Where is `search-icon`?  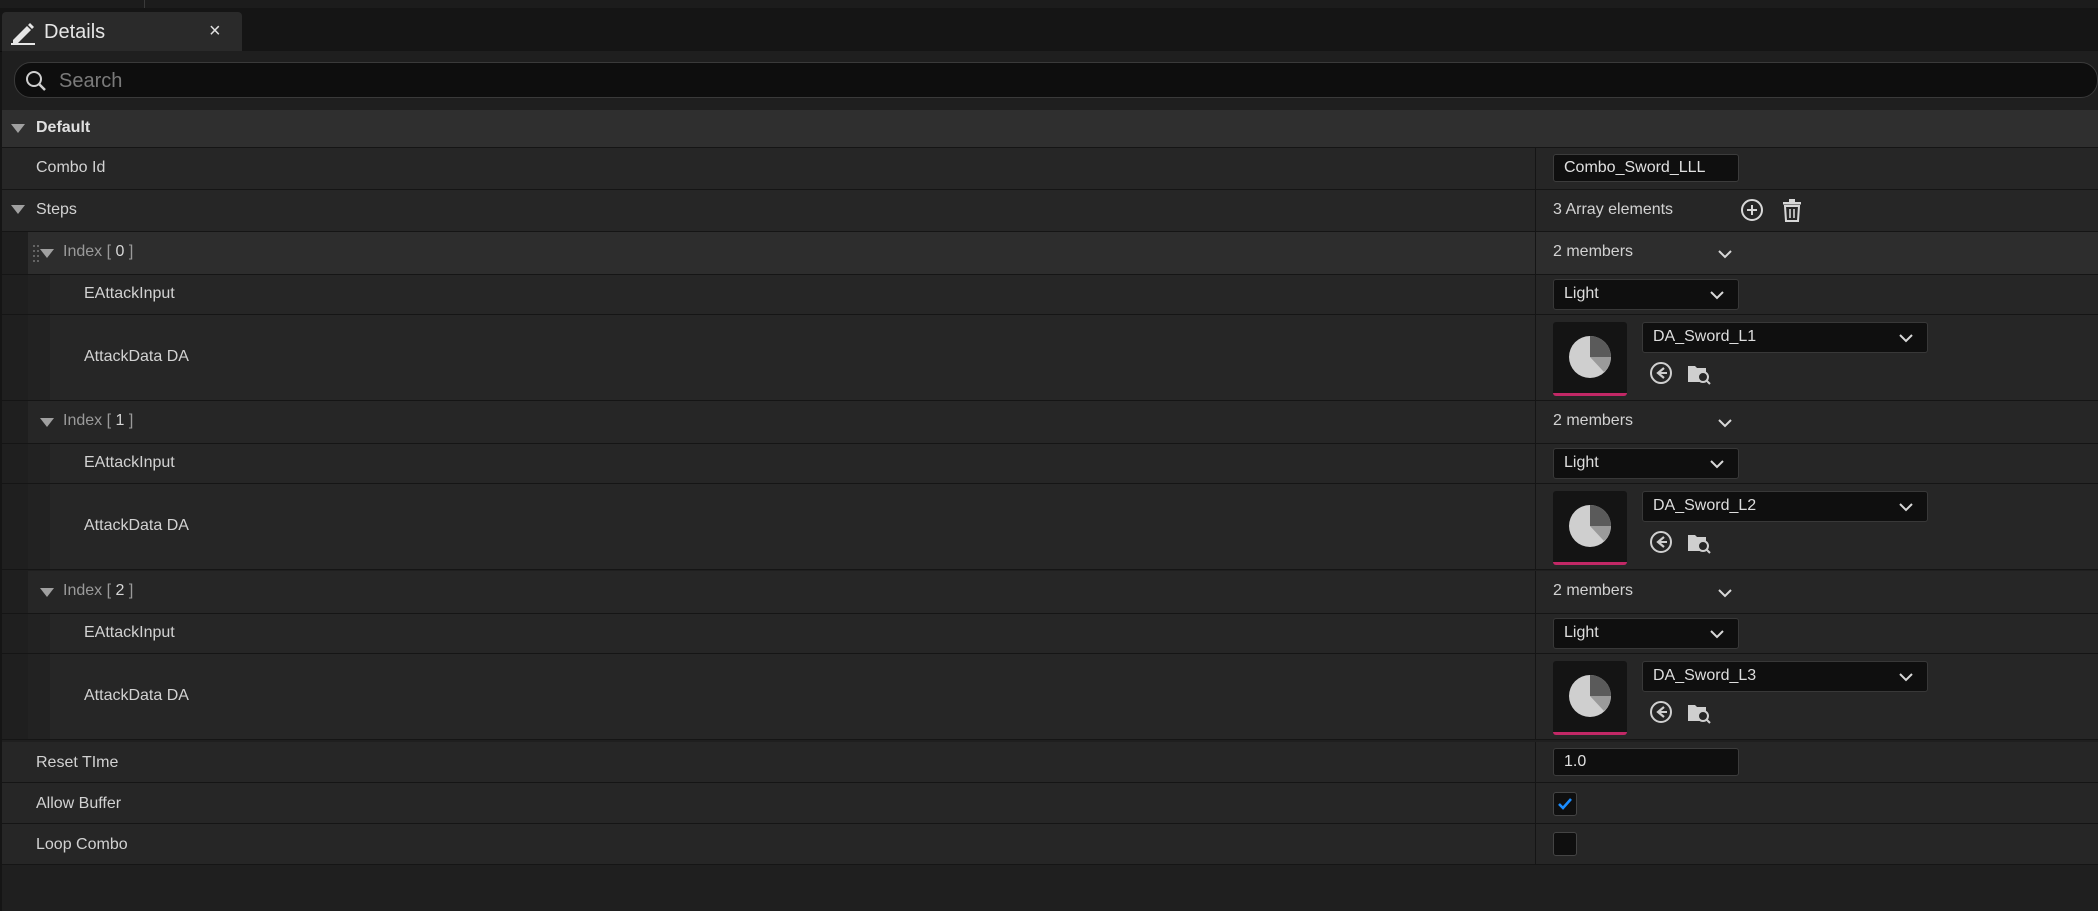
search-icon is located at coordinates (36, 81).